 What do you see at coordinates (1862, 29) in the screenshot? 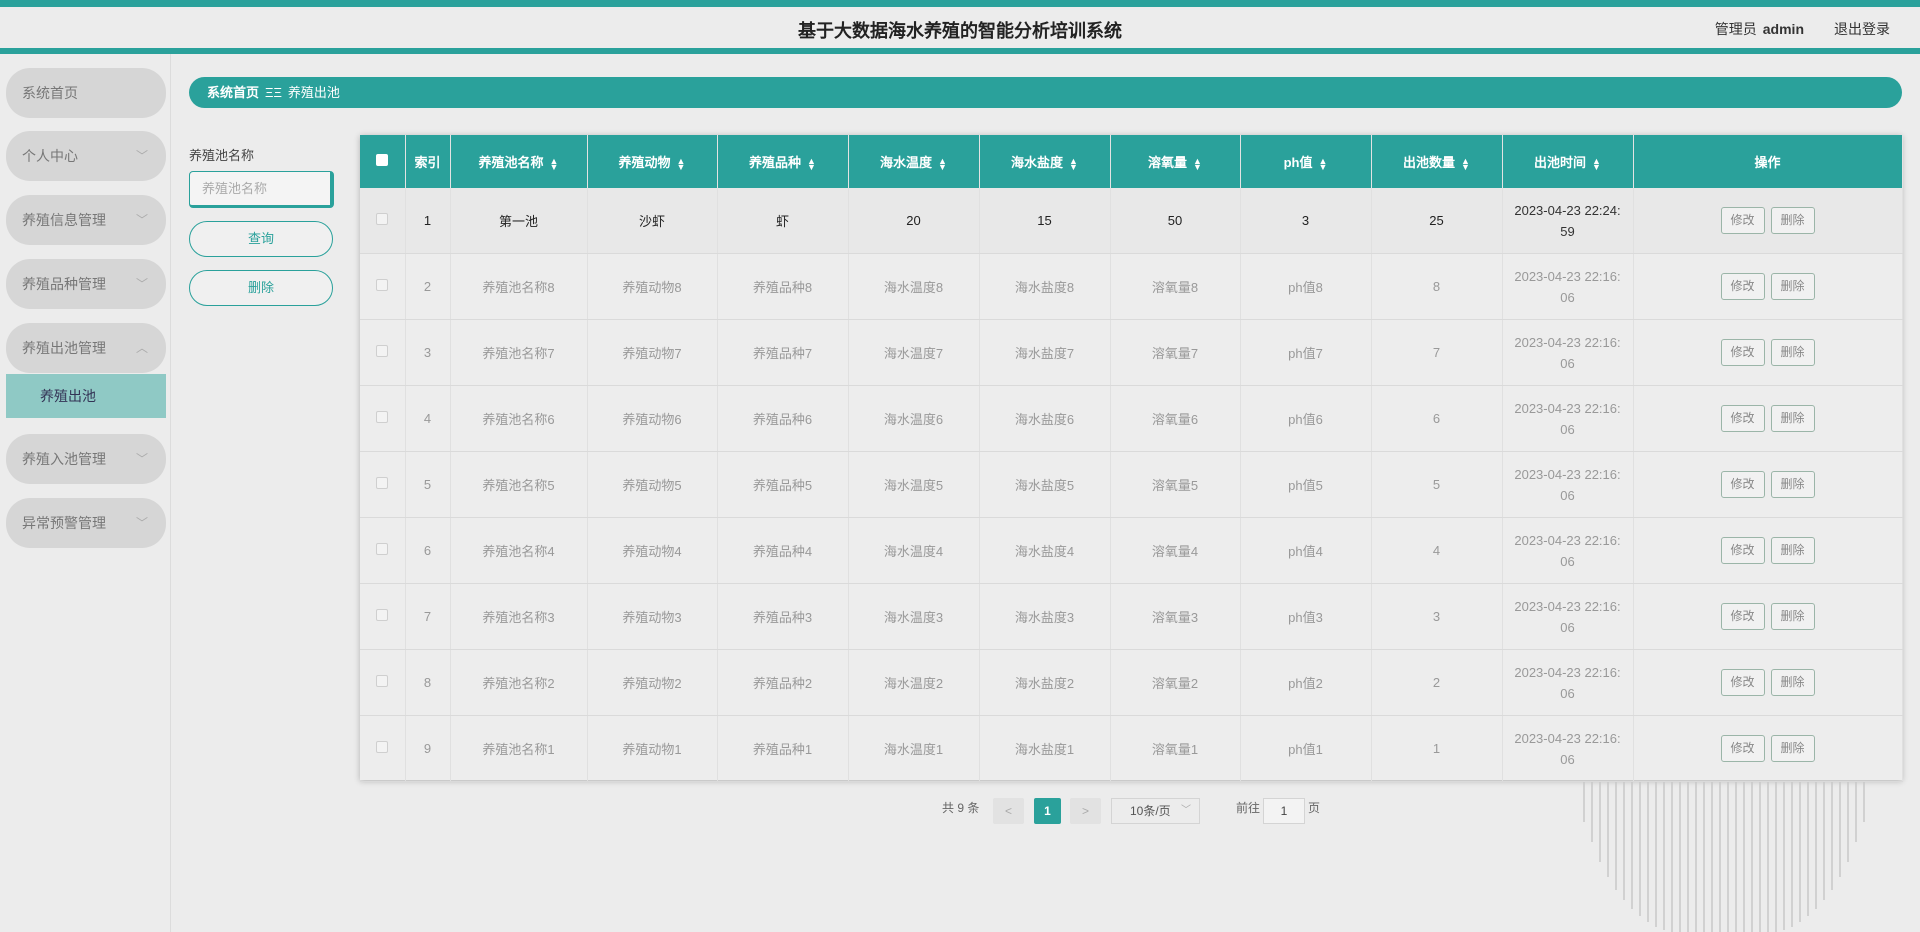
I see `logout-button: 退出登录` at bounding box center [1862, 29].